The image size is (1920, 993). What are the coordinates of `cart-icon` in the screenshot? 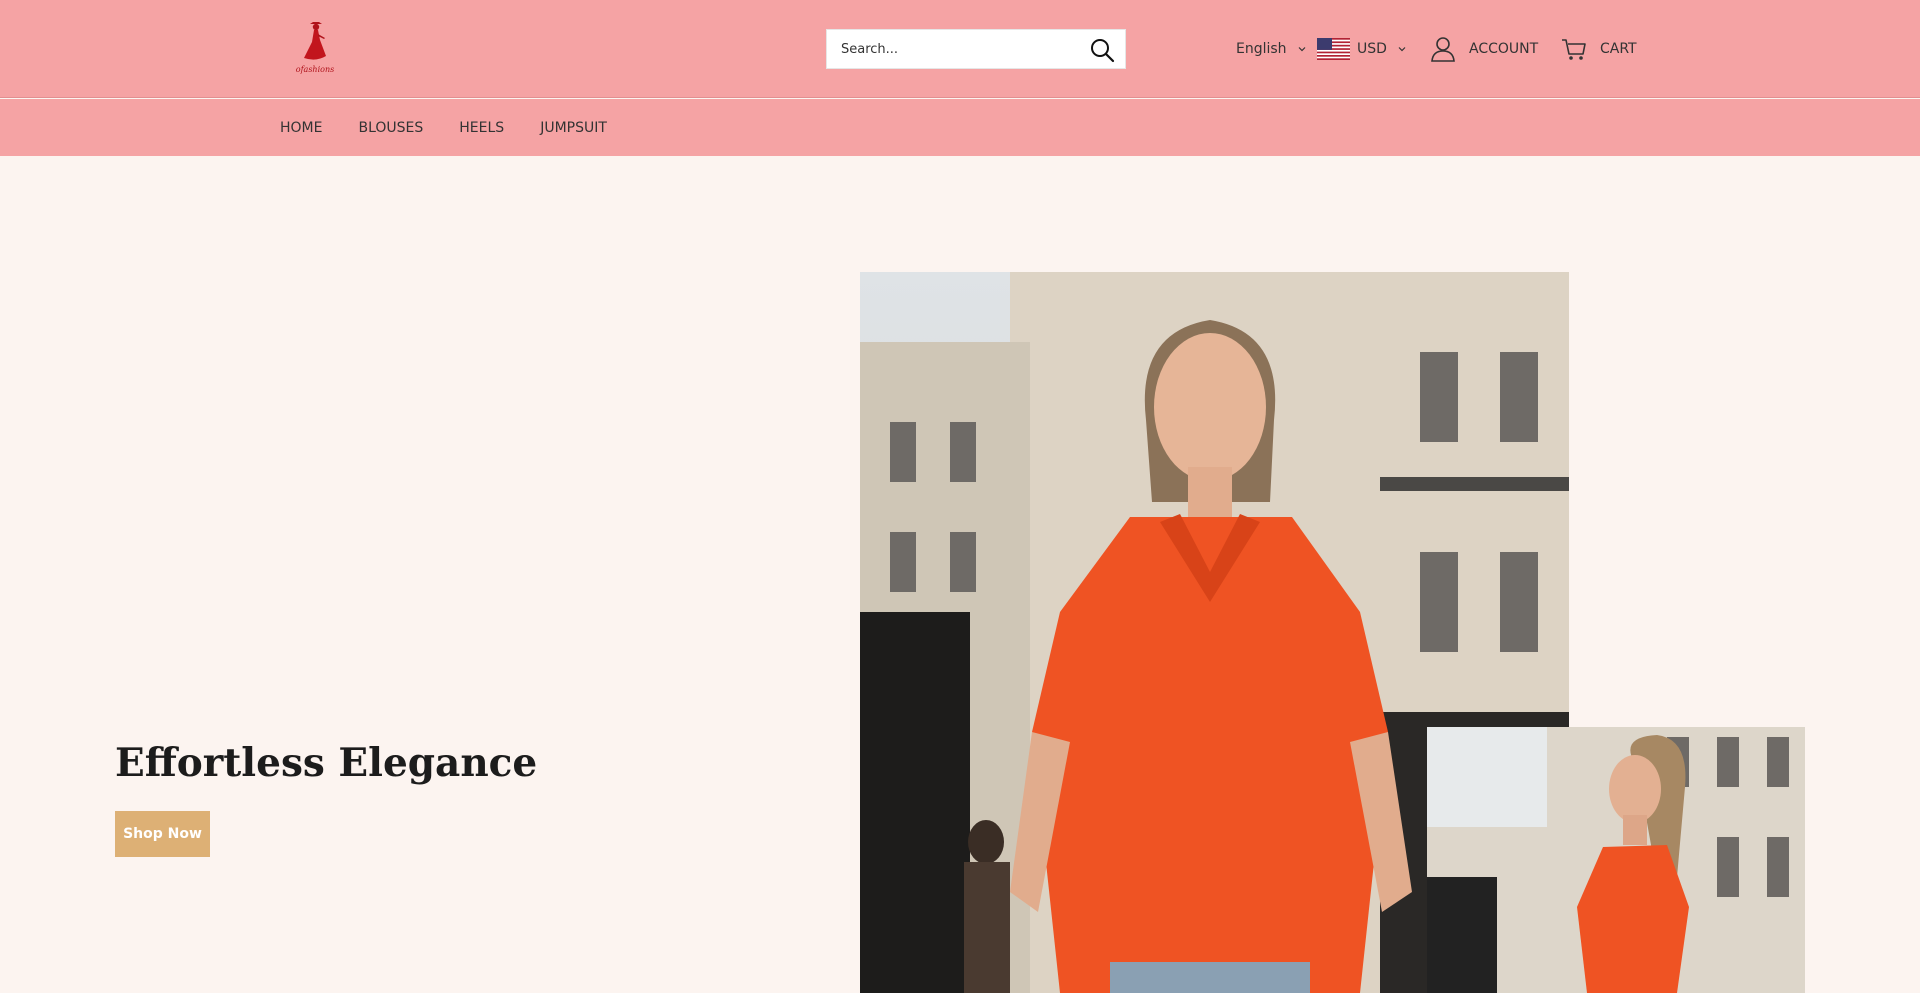 It's located at (1574, 49).